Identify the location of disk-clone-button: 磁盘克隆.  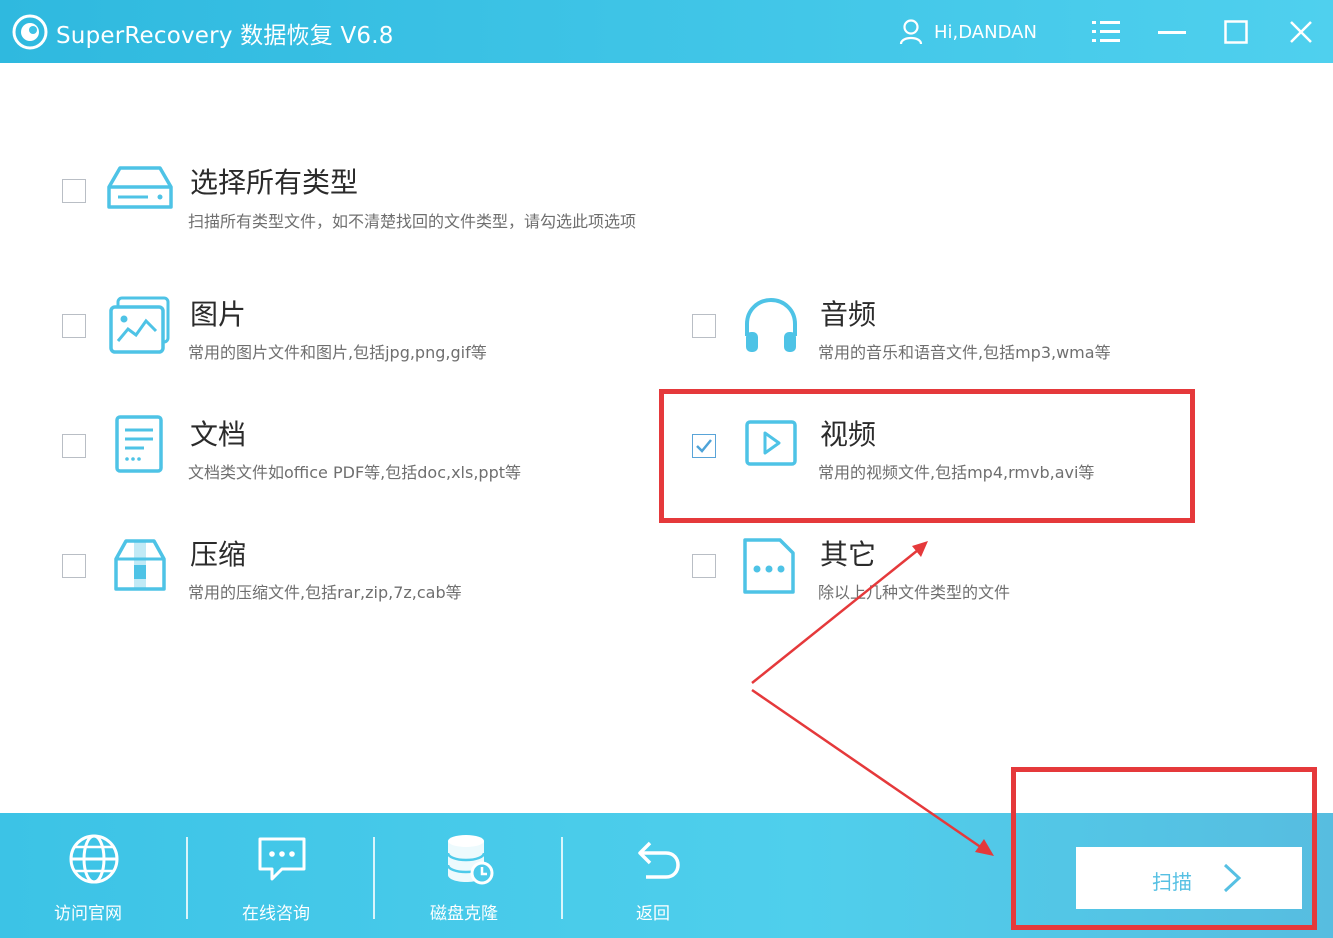
(470, 875).